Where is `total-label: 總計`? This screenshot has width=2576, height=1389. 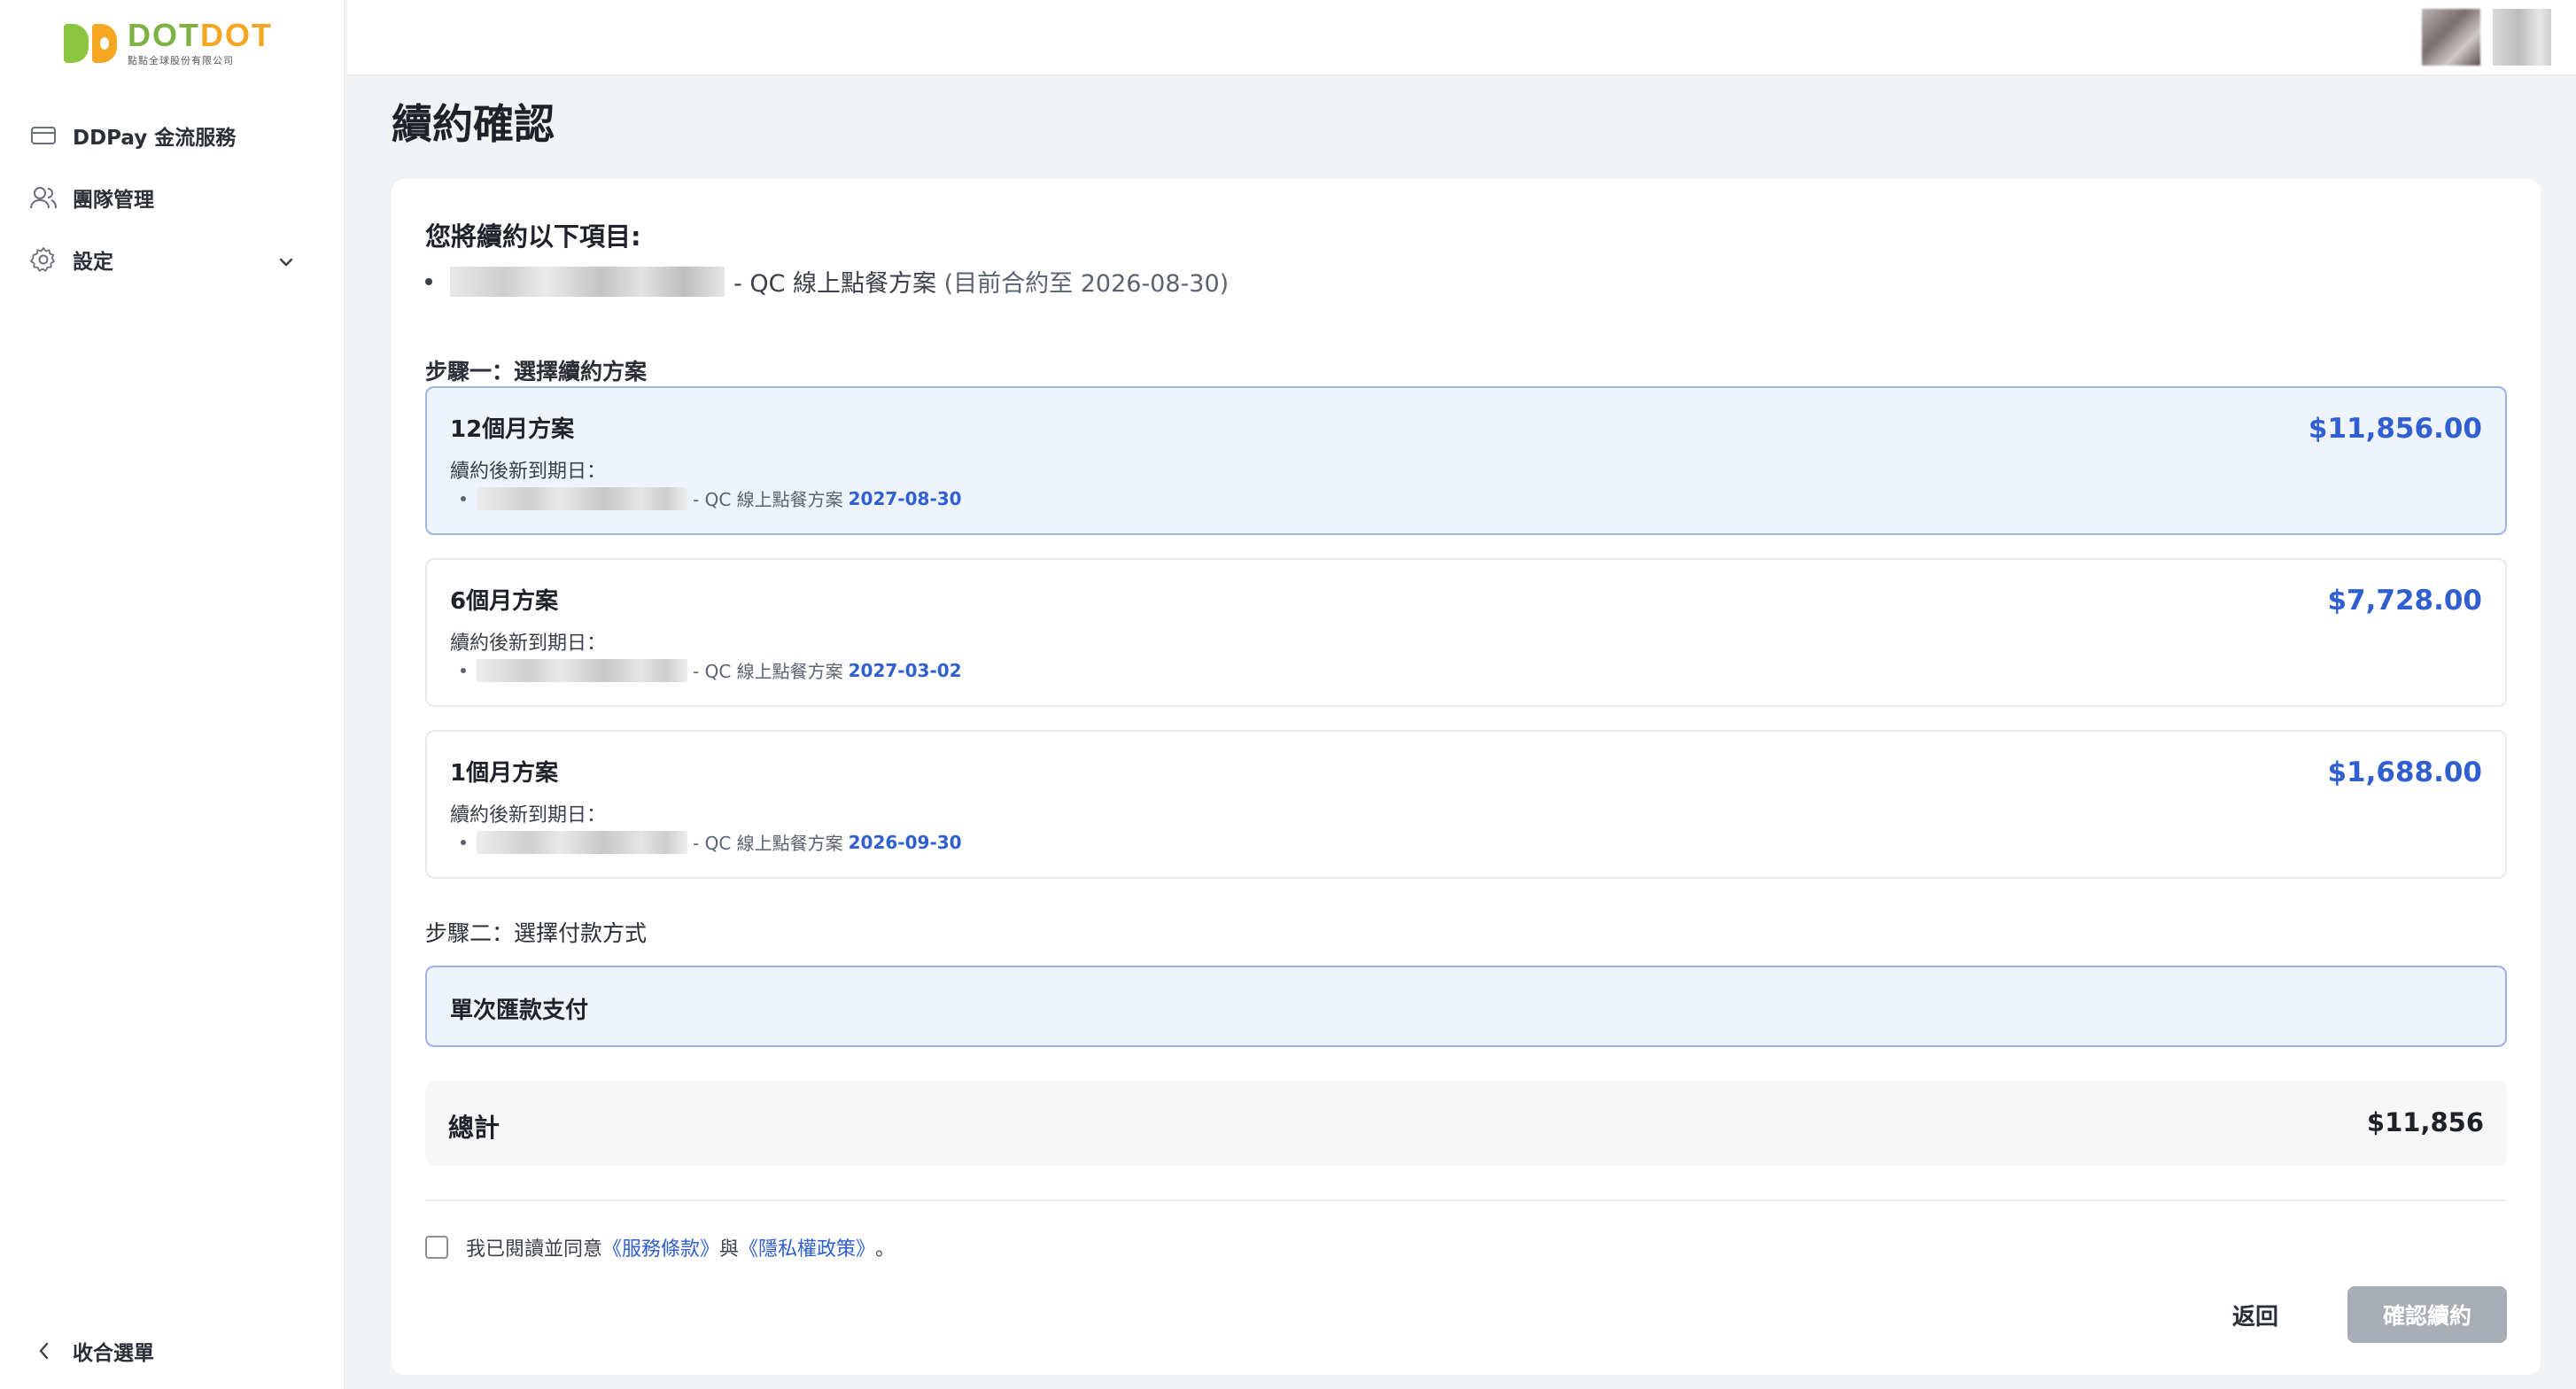
total-label: 總計 is located at coordinates (474, 1128).